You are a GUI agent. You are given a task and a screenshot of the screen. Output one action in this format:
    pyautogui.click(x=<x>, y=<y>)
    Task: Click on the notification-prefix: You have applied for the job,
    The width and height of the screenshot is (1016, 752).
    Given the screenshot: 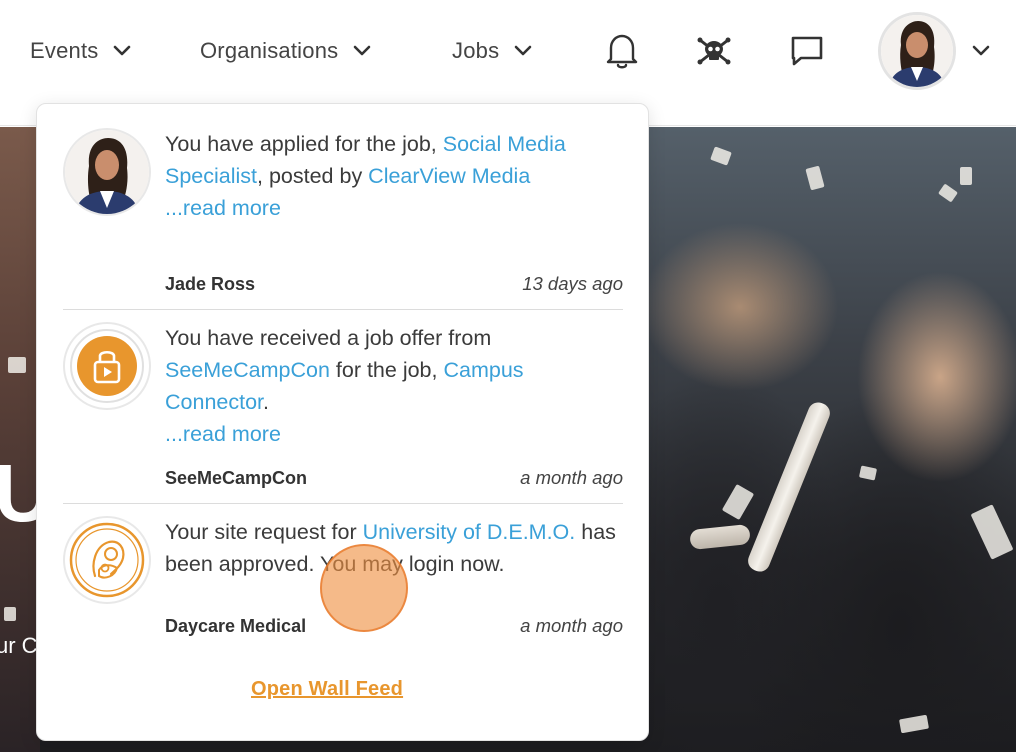 What is the action you would take?
    pyautogui.click(x=304, y=144)
    